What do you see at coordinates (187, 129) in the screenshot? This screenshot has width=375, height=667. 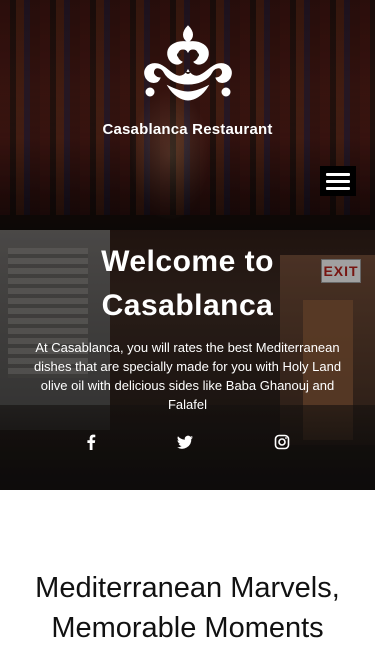 I see `brand-name: Casablanca Restaurant` at bounding box center [187, 129].